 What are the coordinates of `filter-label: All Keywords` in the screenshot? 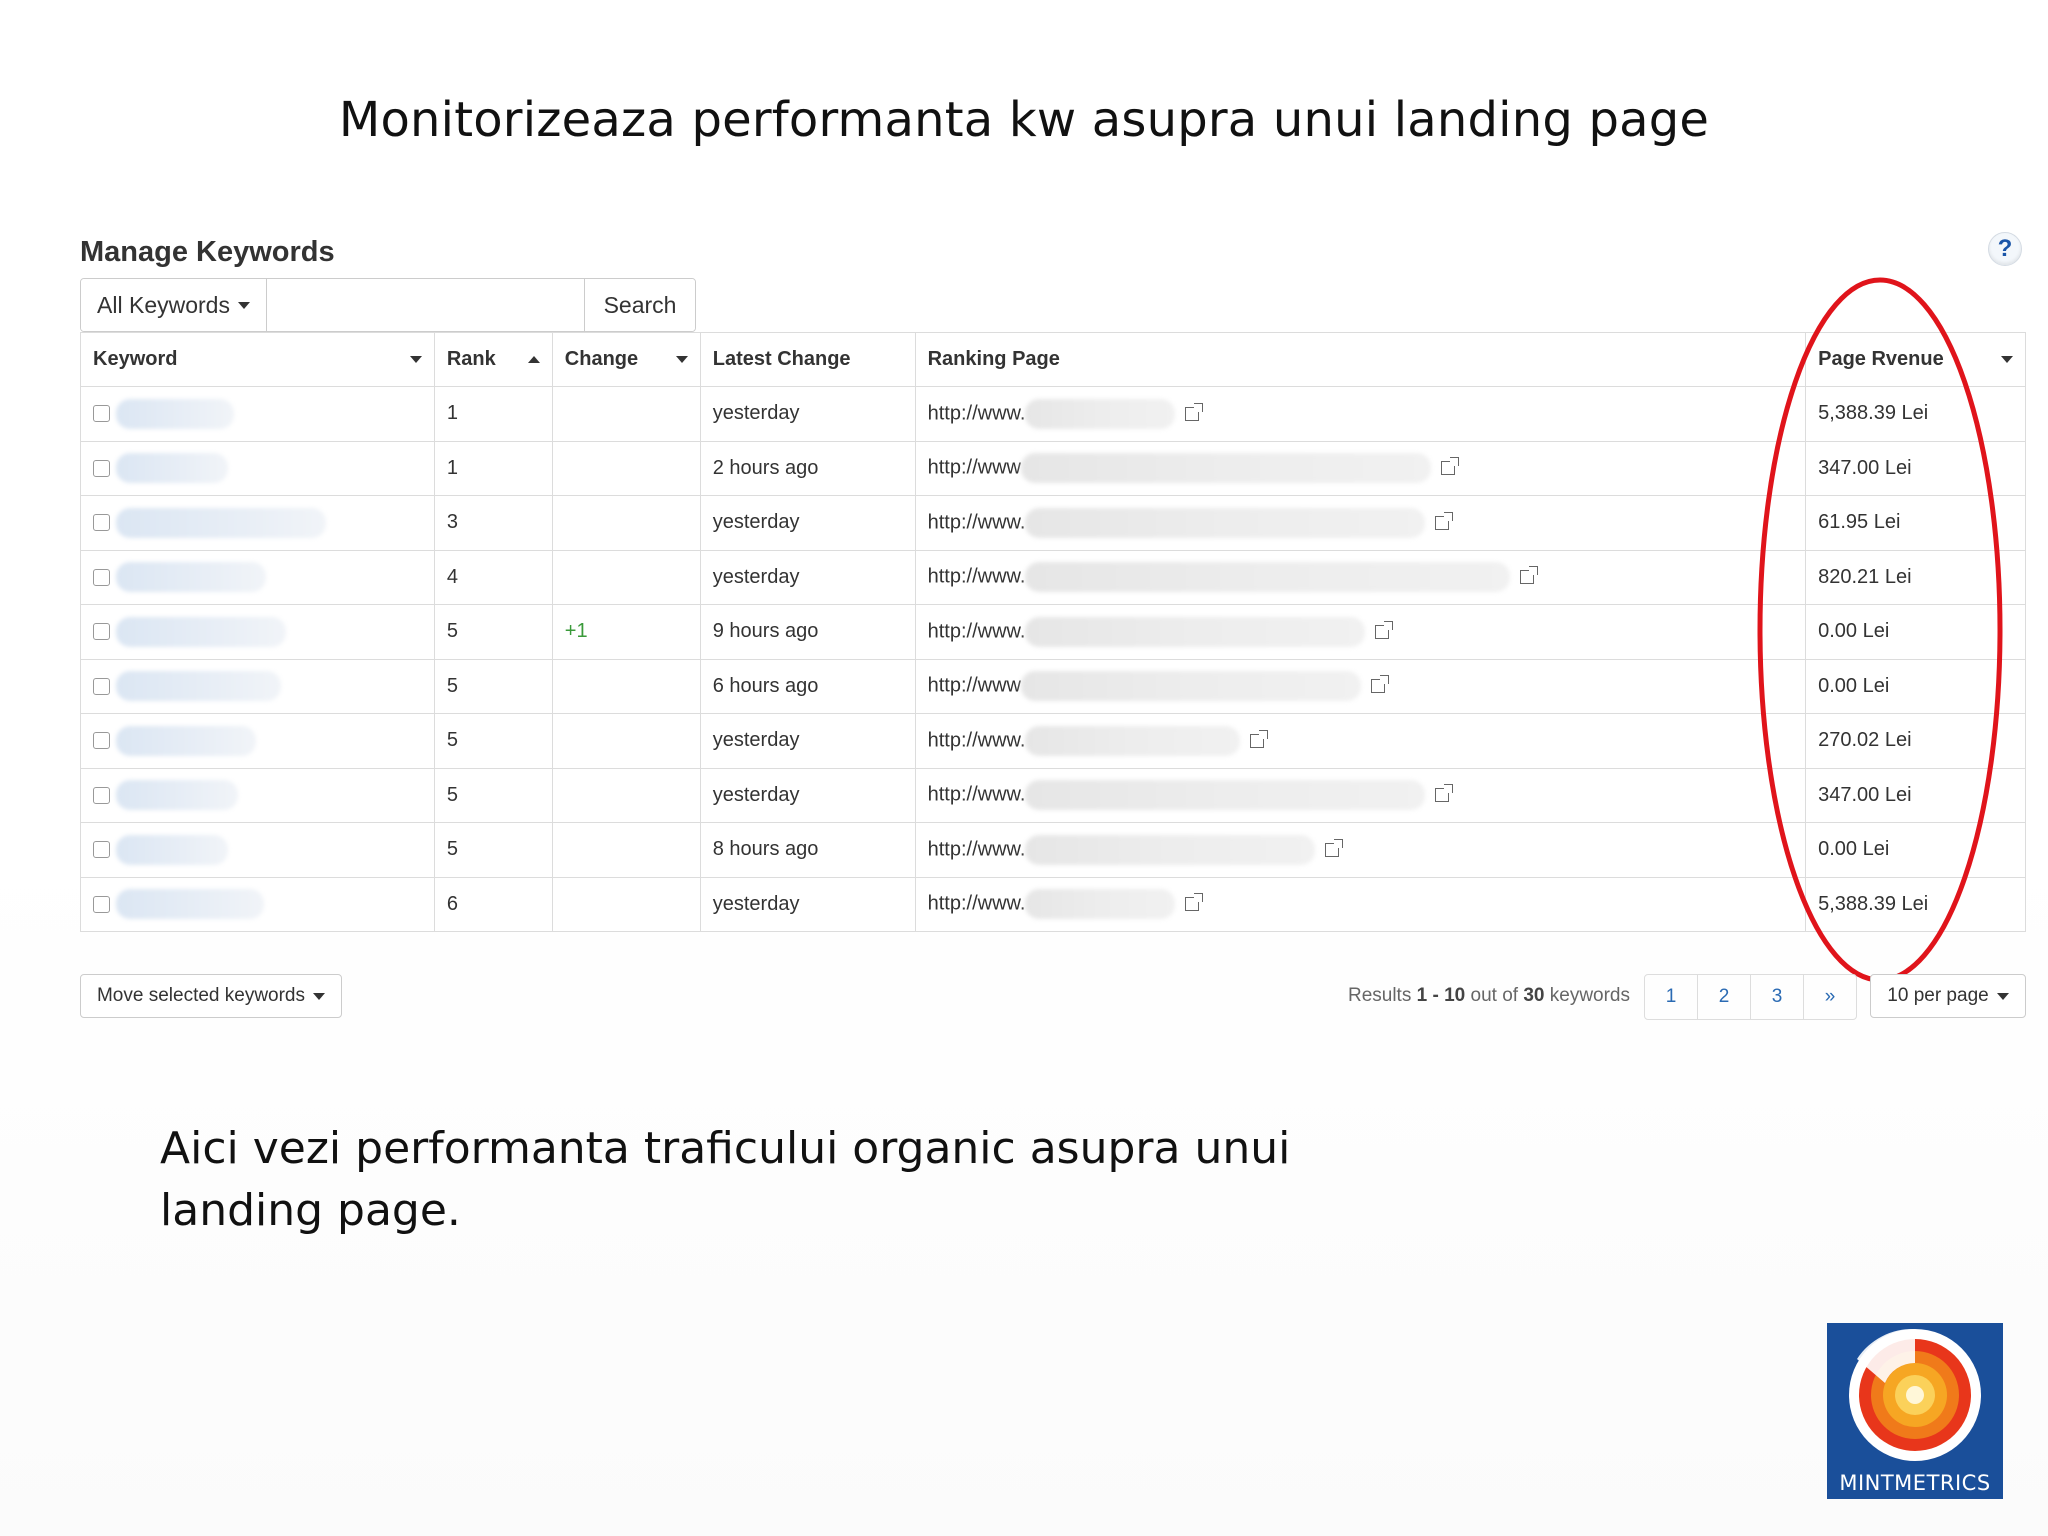 It's located at (163, 304).